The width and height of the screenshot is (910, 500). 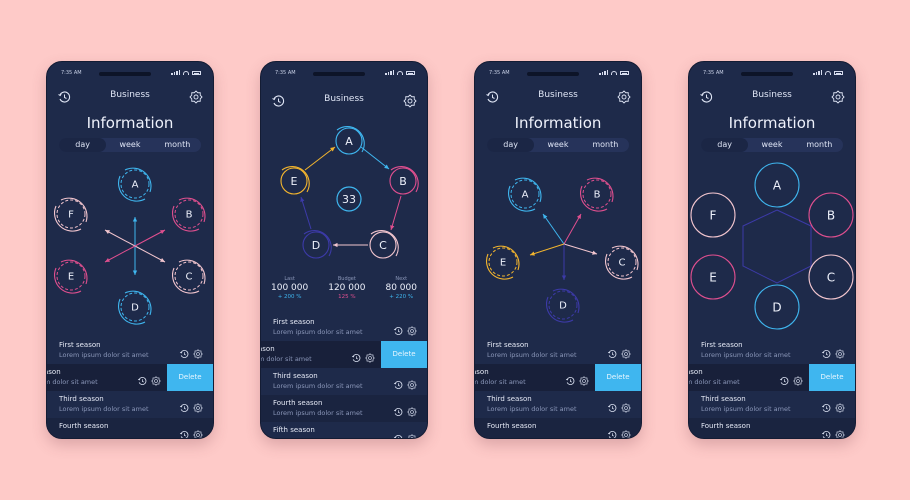 What do you see at coordinates (320, 158) in the screenshot?
I see `arrow-e-a` at bounding box center [320, 158].